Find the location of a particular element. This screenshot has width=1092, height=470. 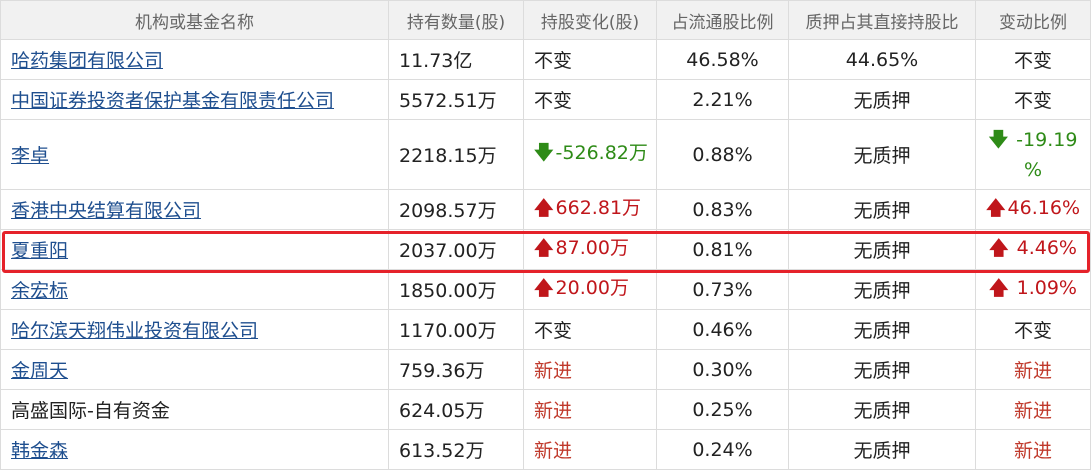

float-ratio-cell: 0.46% is located at coordinates (722, 329).